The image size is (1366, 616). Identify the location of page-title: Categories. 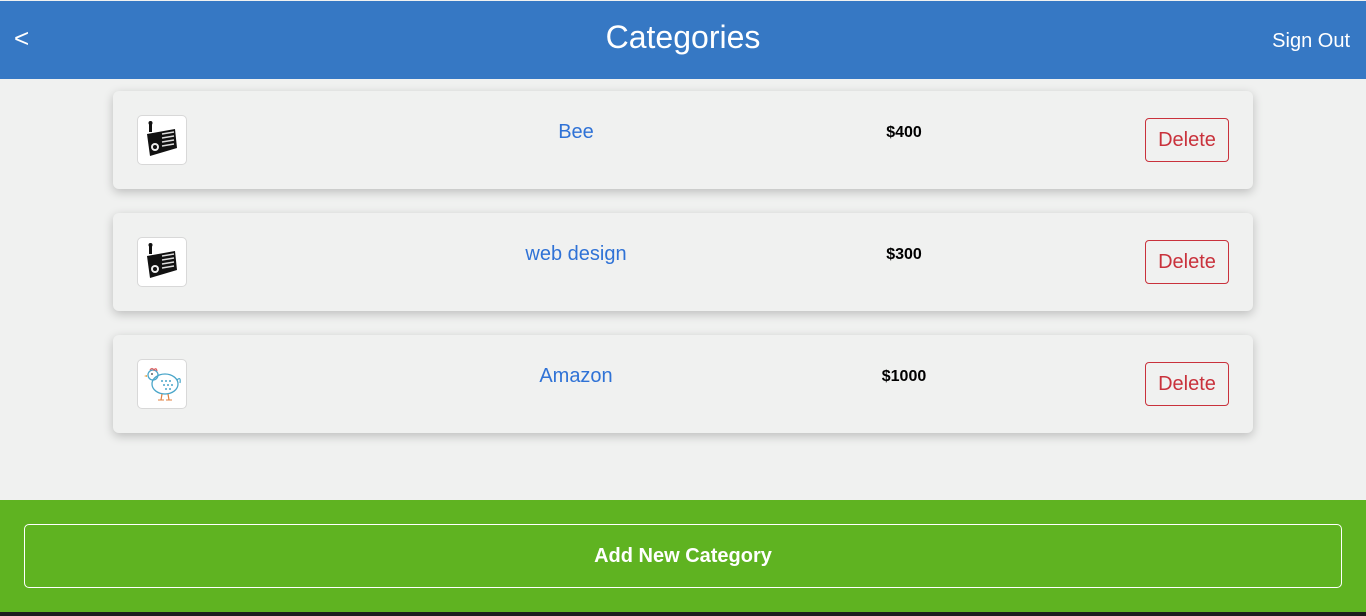
(683, 37).